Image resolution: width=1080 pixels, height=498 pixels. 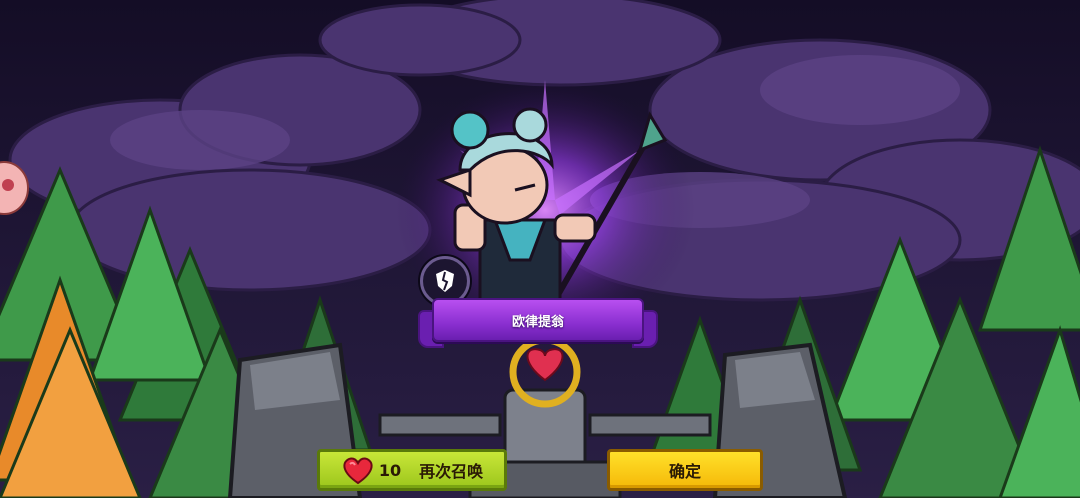 I want to click on hero-name: 欧律提翁, so click(x=537, y=322).